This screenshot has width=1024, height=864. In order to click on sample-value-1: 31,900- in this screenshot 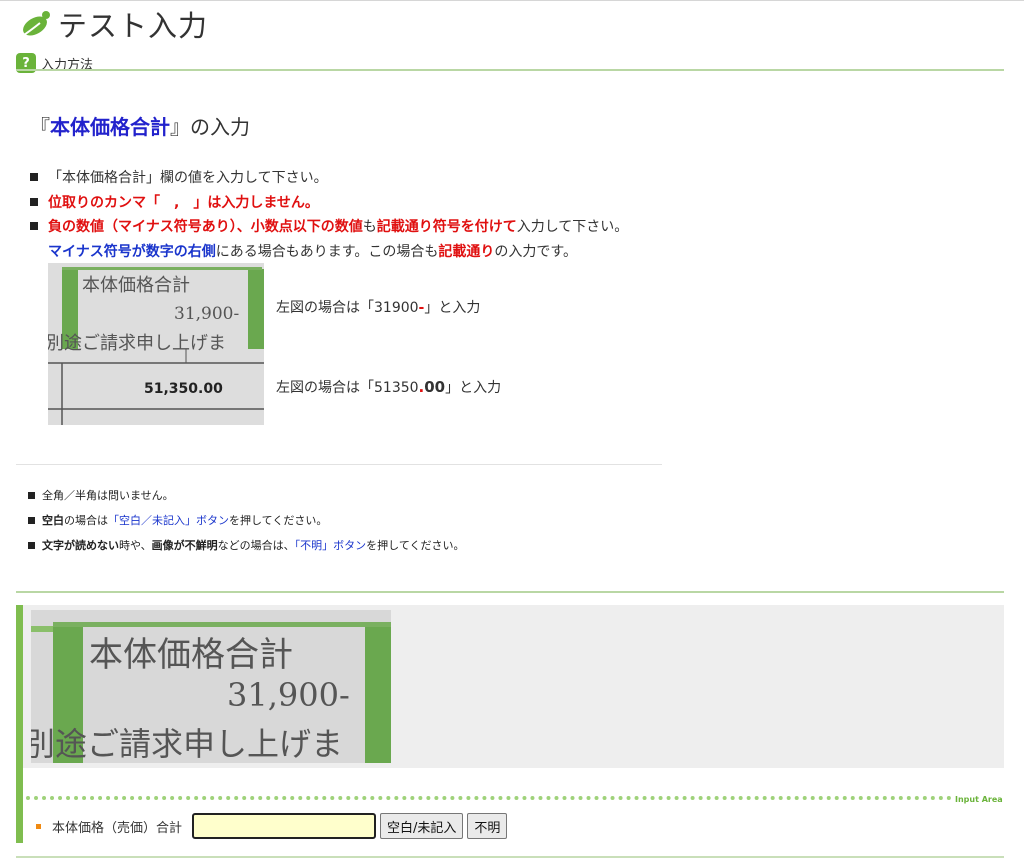, I will do `click(206, 314)`.